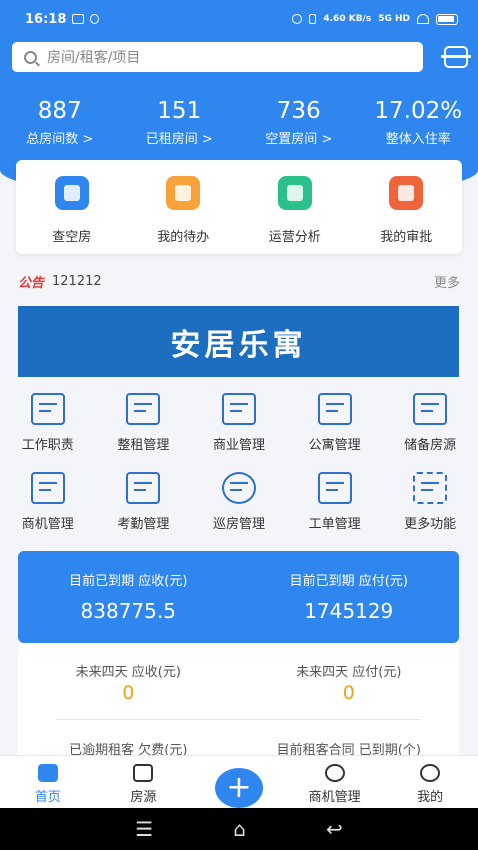  What do you see at coordinates (239, 427) in the screenshot?
I see `grid-item-commercial: 商业管理` at bounding box center [239, 427].